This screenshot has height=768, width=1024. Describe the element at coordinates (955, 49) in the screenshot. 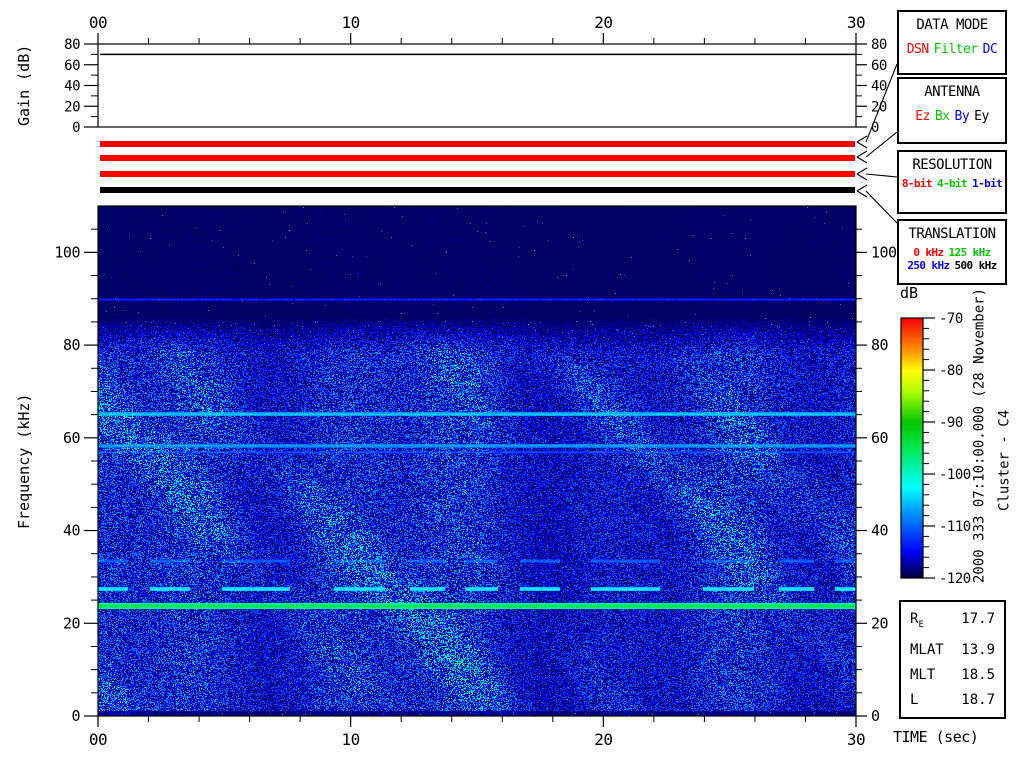

I see `legend-option-filter: Filter` at that location.